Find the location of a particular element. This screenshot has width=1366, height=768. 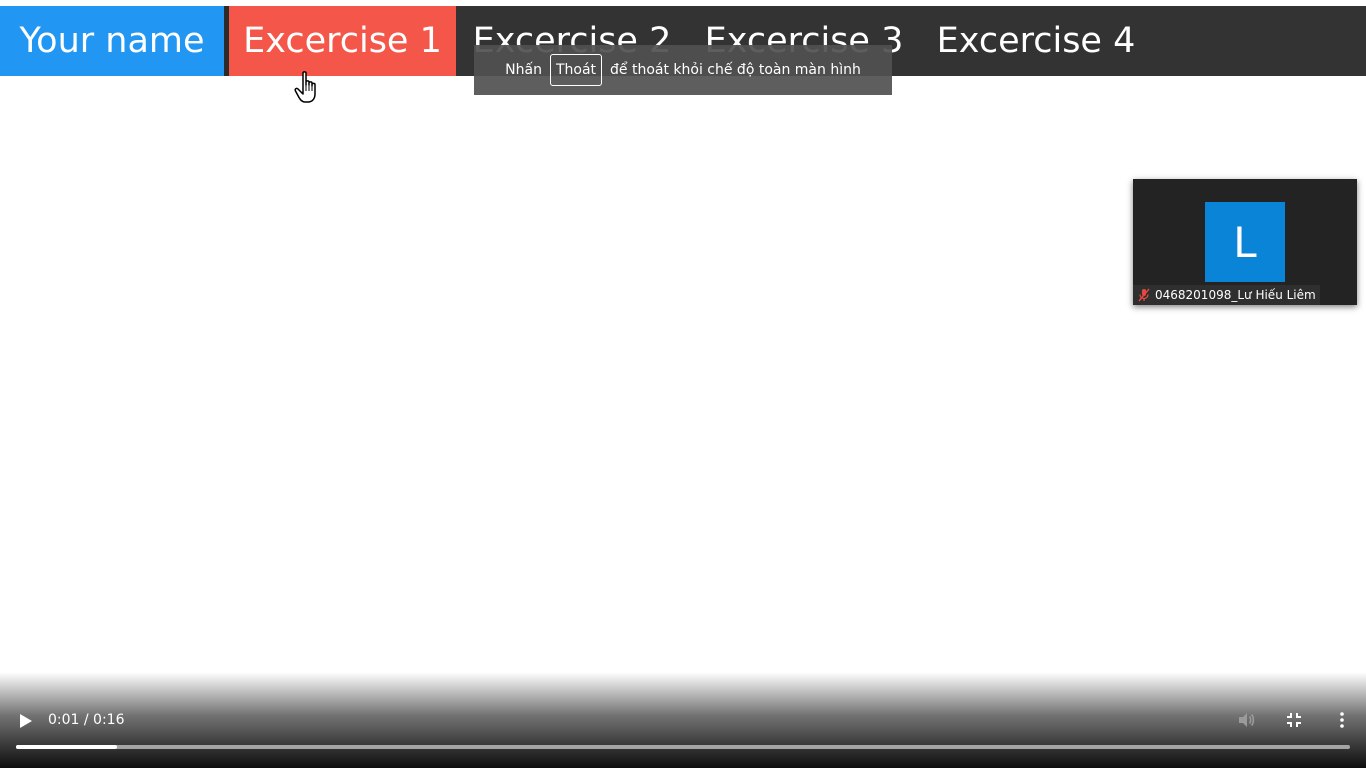

toast-prefix: Nhấn is located at coordinates (523, 70).